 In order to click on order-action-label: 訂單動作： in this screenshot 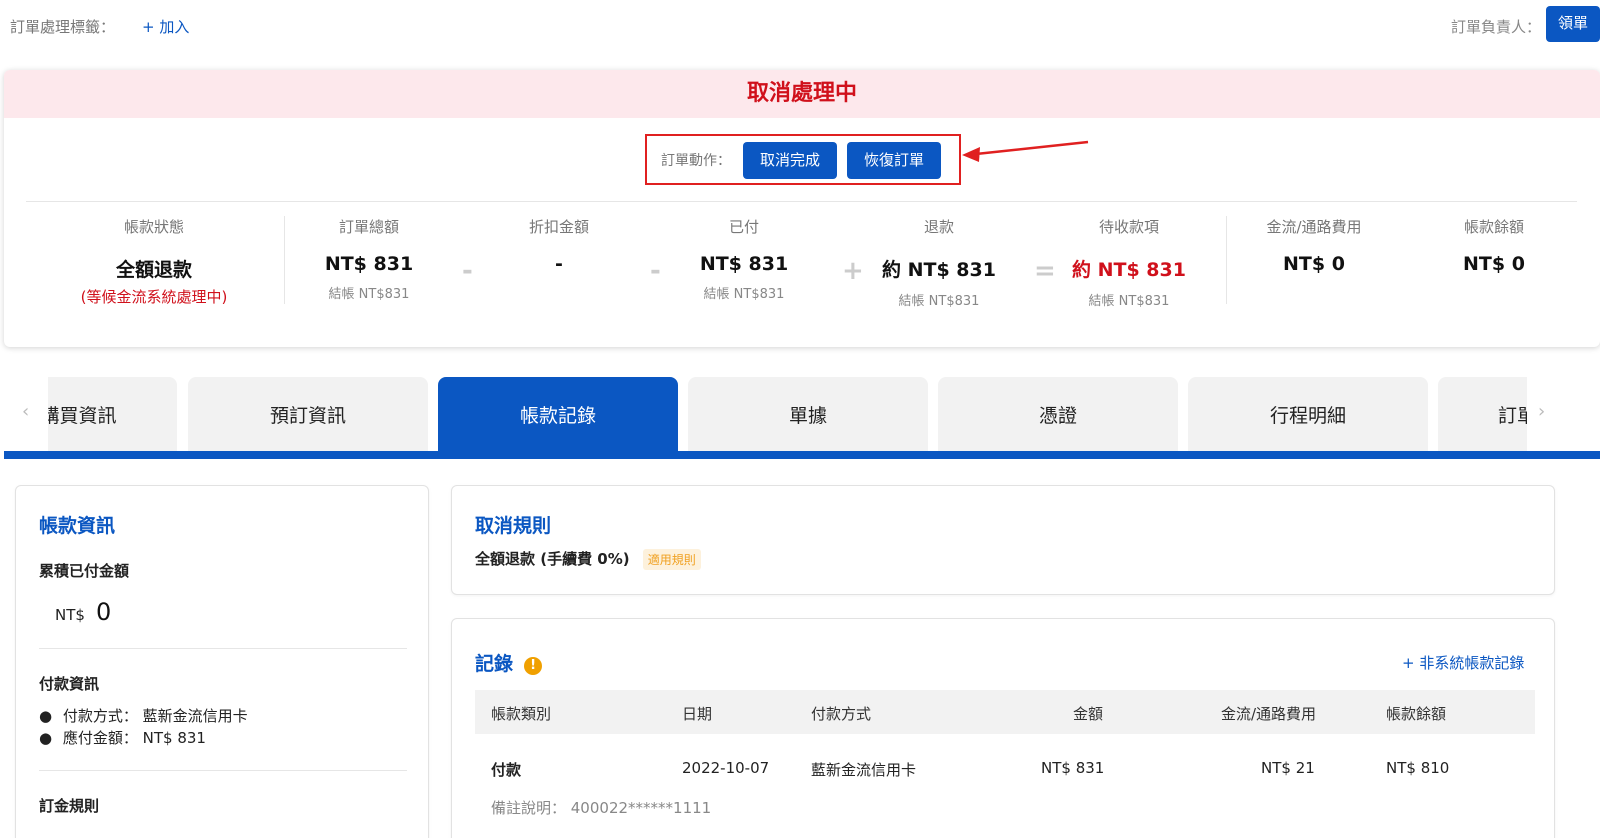, I will do `click(696, 161)`.